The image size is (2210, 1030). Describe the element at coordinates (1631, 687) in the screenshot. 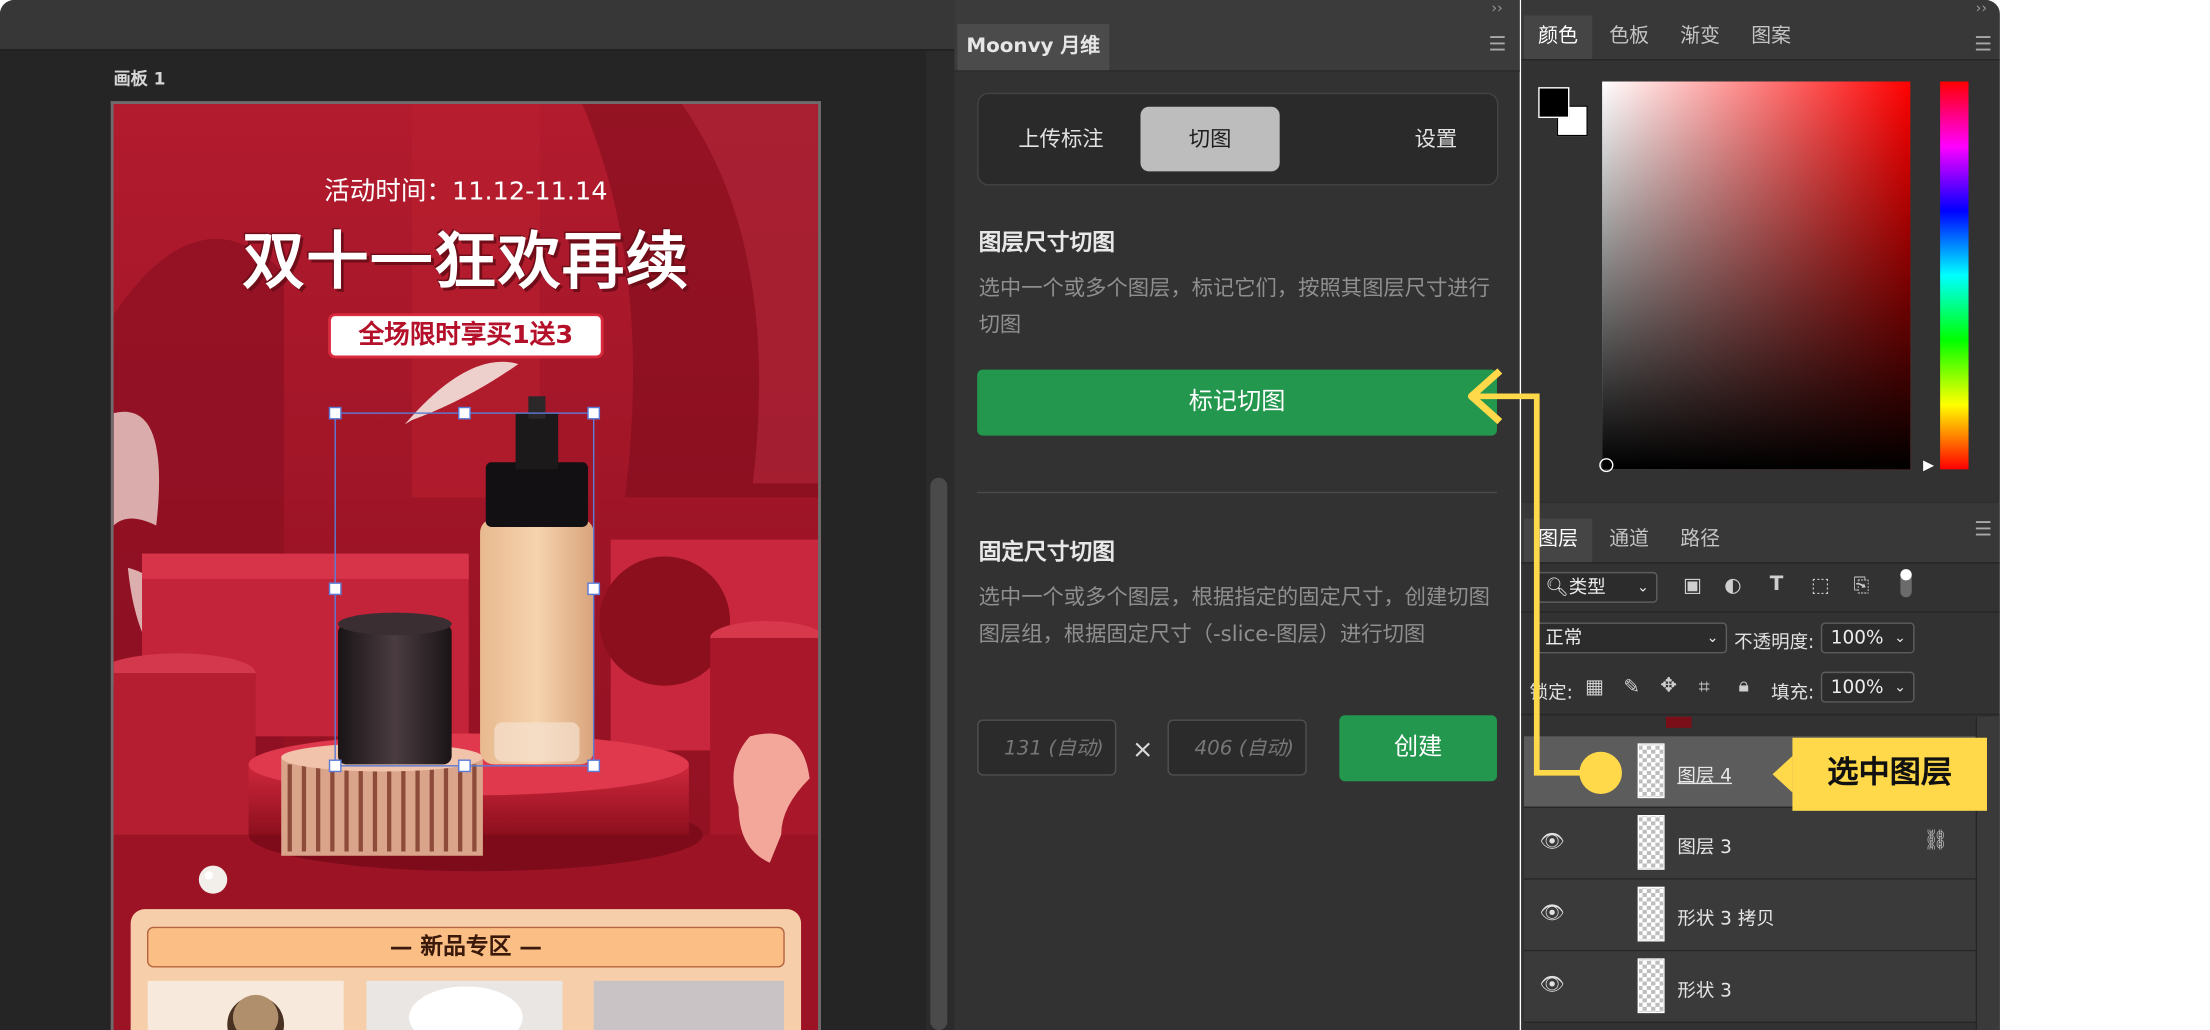

I see `lock-image-pixels-brush-icon: ✎` at that location.